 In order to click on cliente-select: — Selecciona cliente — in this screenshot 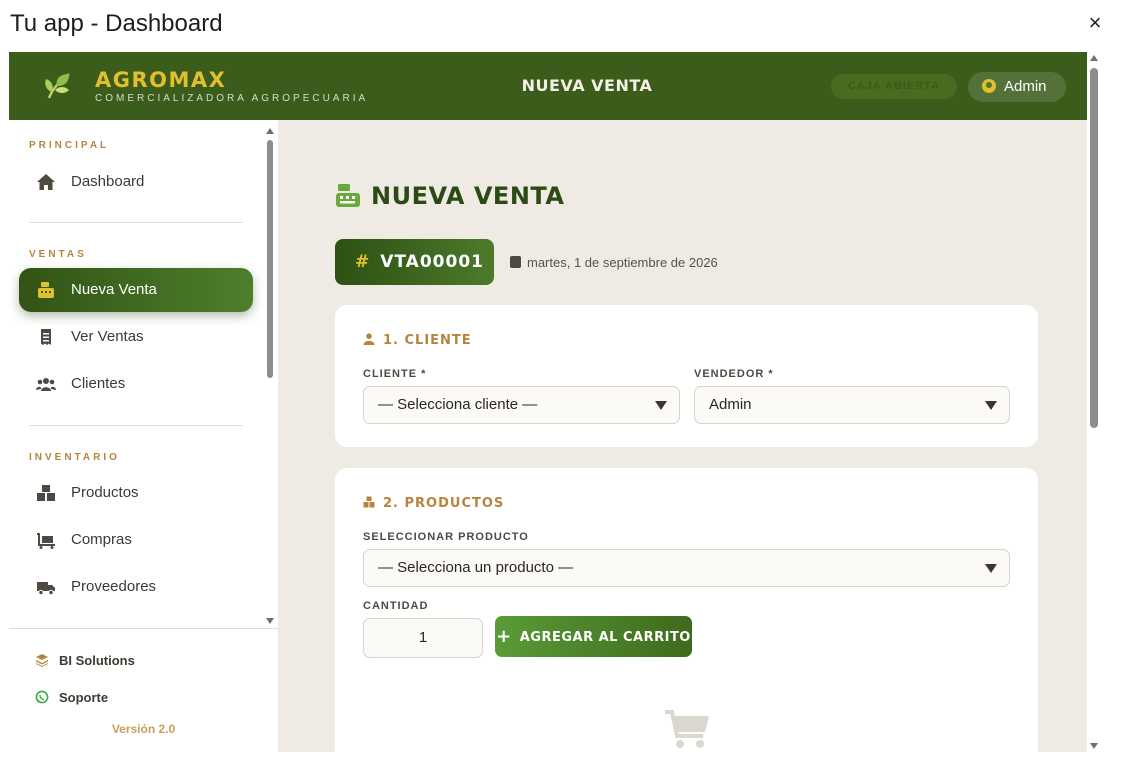, I will do `click(521, 405)`.